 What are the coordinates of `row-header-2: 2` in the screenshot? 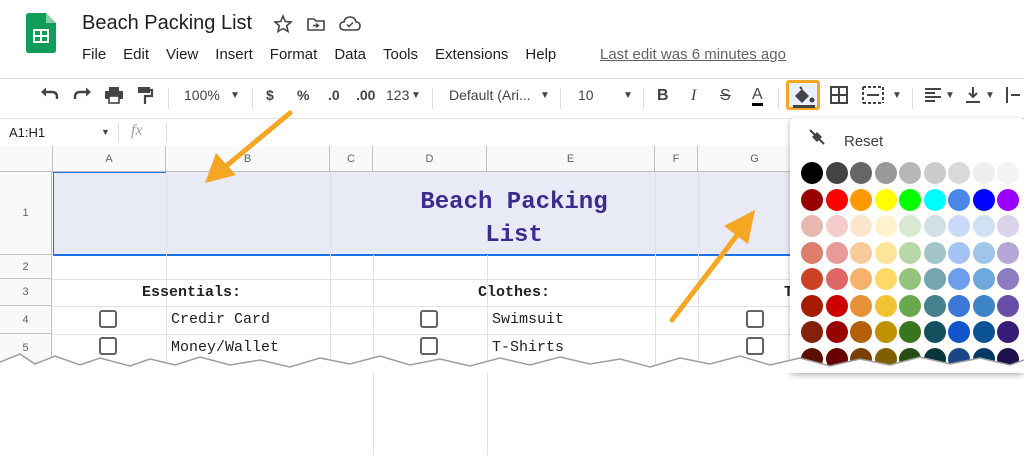 It's located at (26, 267).